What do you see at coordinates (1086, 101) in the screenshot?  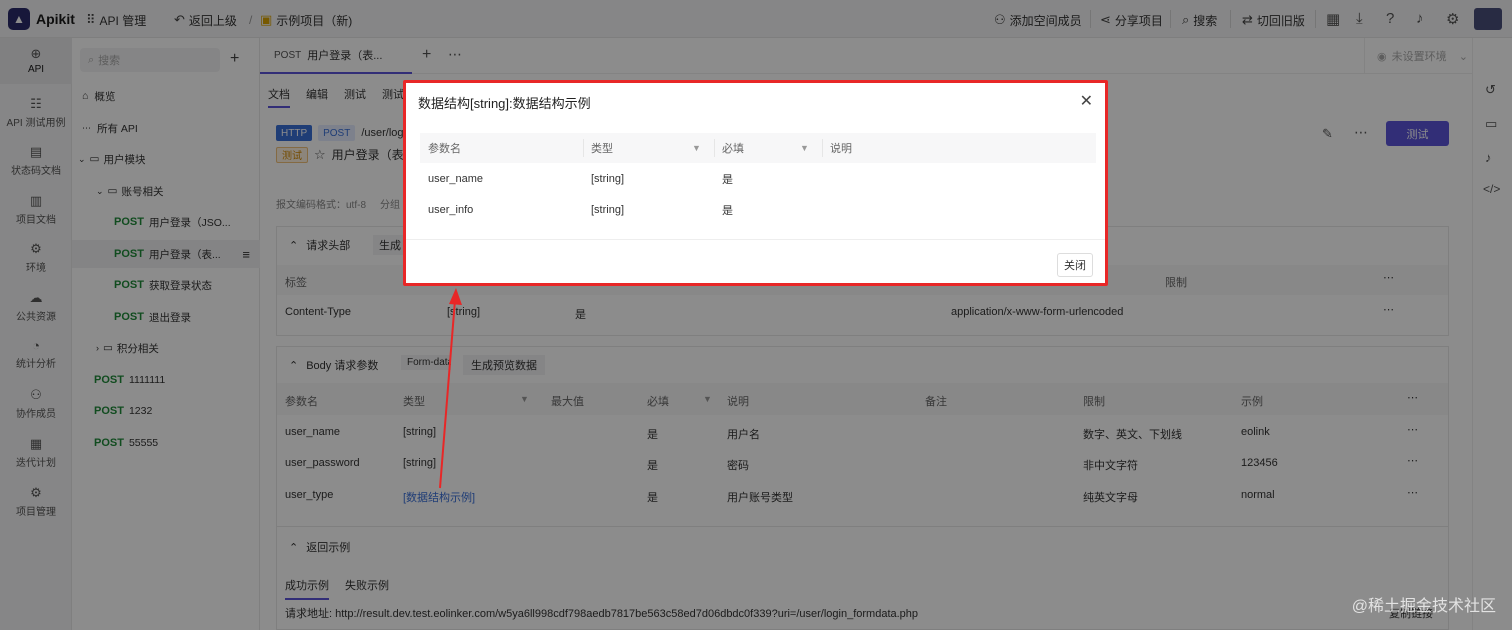 I see `close-icon: ✕` at bounding box center [1086, 101].